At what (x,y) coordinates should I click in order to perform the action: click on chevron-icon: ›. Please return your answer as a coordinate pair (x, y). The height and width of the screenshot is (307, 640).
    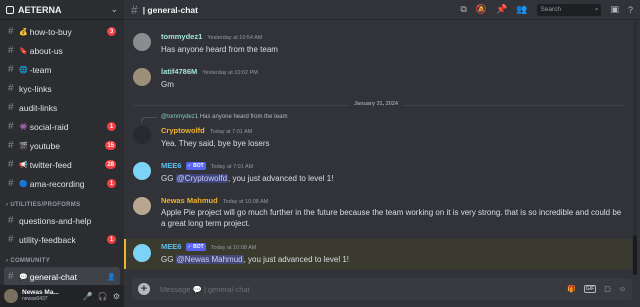
    Looking at the image, I should click on (7, 261).